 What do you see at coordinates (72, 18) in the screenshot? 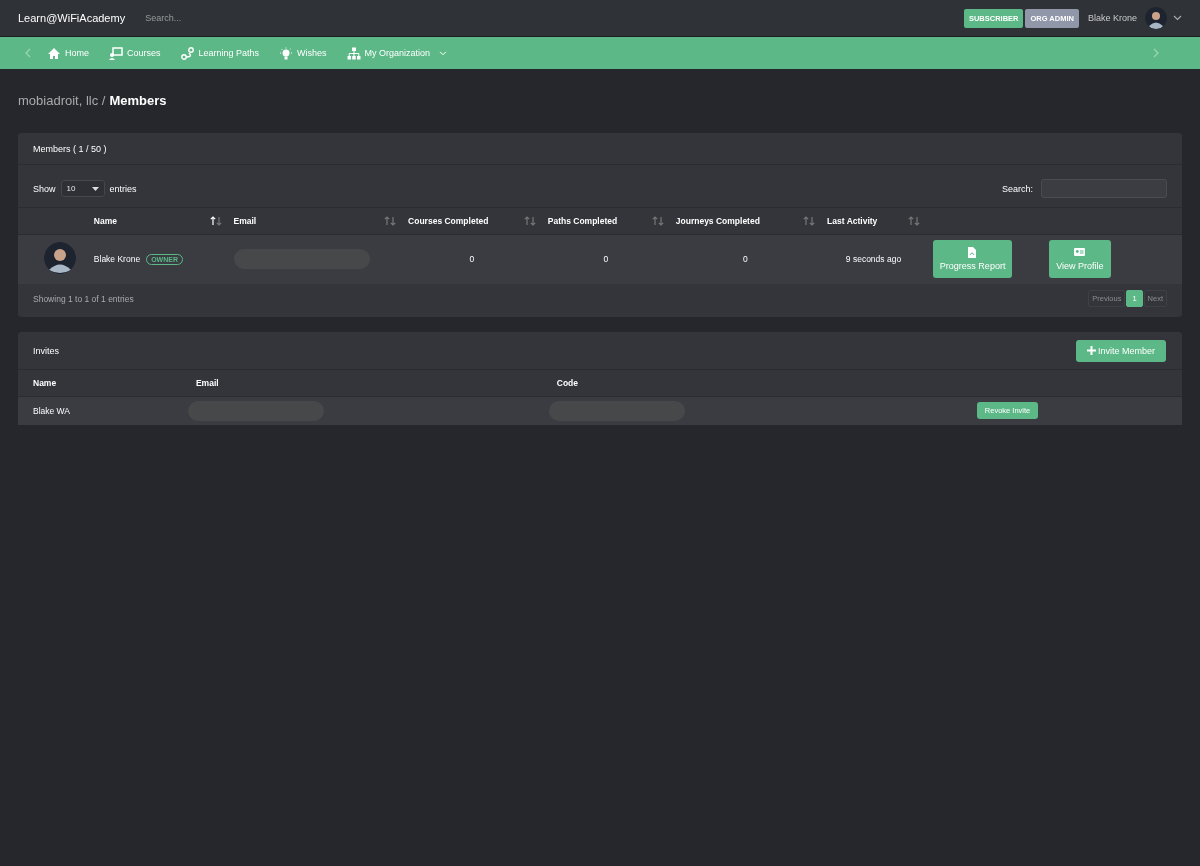
I see `brand-logo: Learn@WiFiAcademy` at bounding box center [72, 18].